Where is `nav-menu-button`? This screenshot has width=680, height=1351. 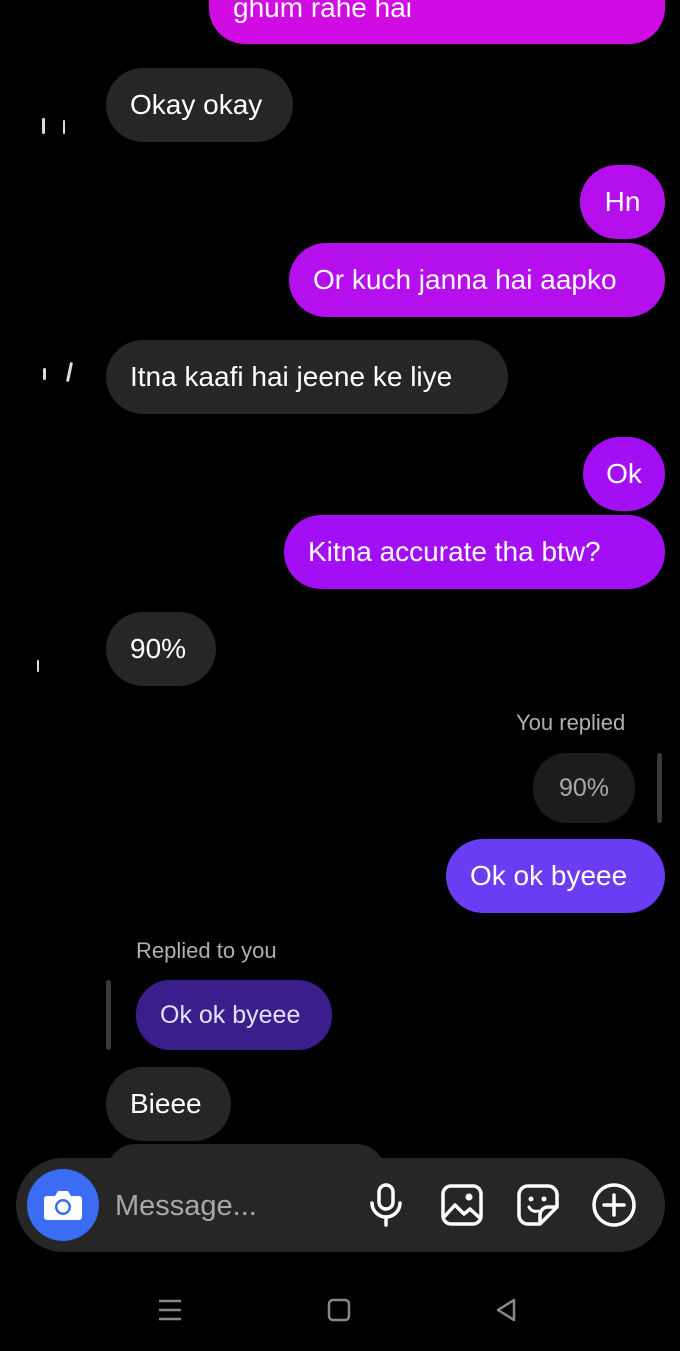 nav-menu-button is located at coordinates (170, 1310).